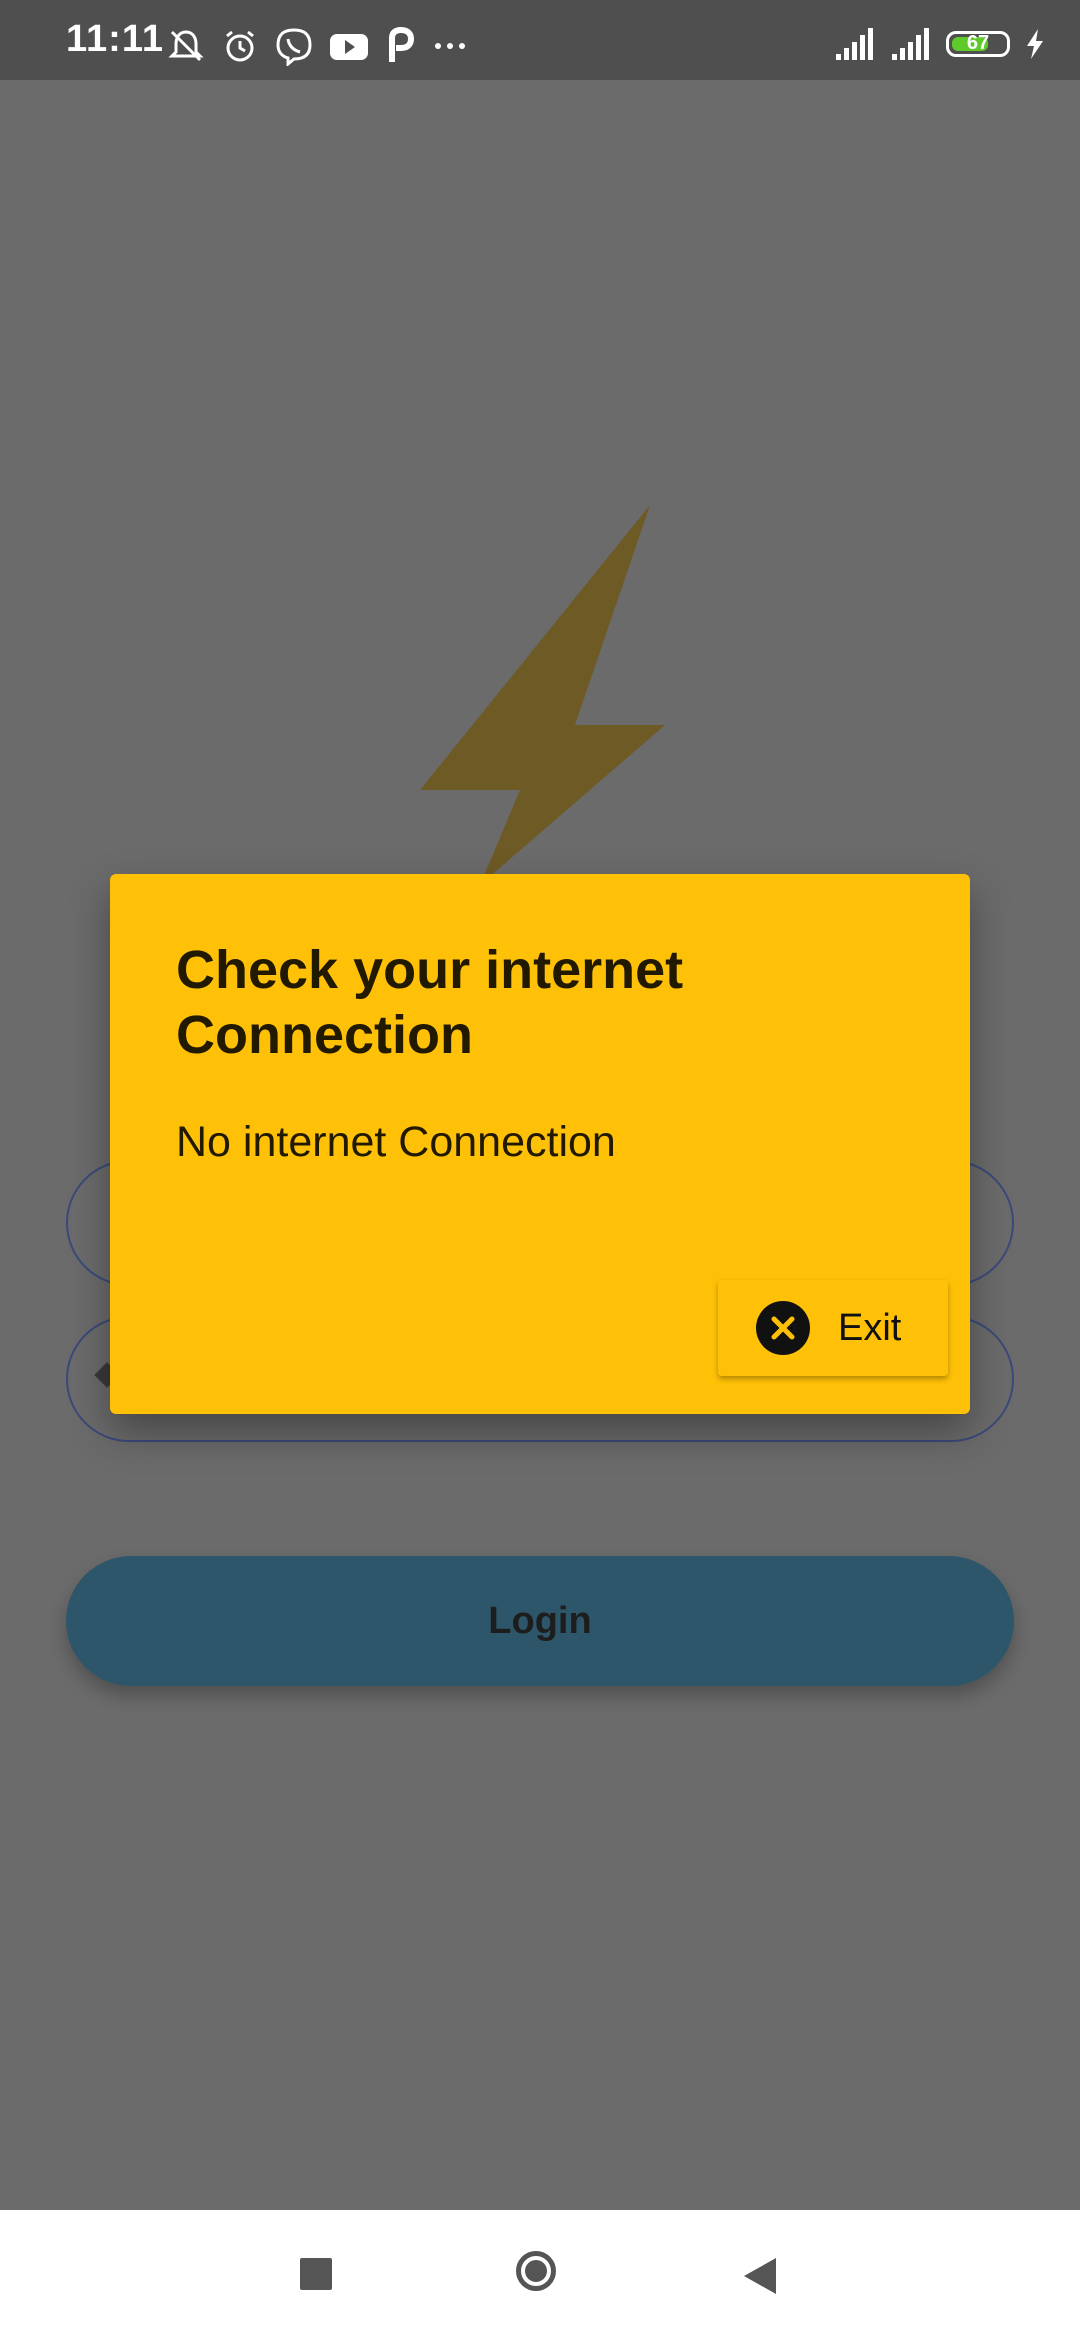 The width and height of the screenshot is (1080, 2340). What do you see at coordinates (833, 1328) in the screenshot?
I see `exit-button: Exit` at bounding box center [833, 1328].